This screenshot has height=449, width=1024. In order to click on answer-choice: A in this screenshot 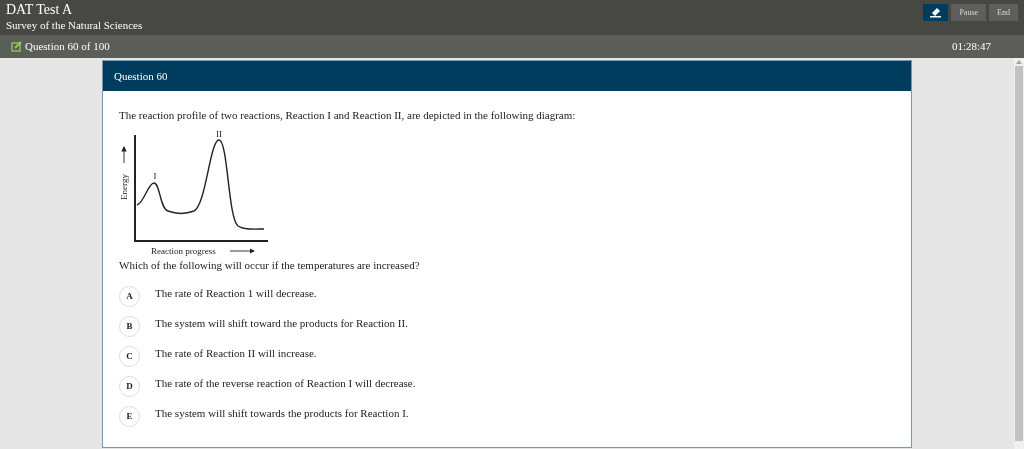, I will do `click(129, 296)`.